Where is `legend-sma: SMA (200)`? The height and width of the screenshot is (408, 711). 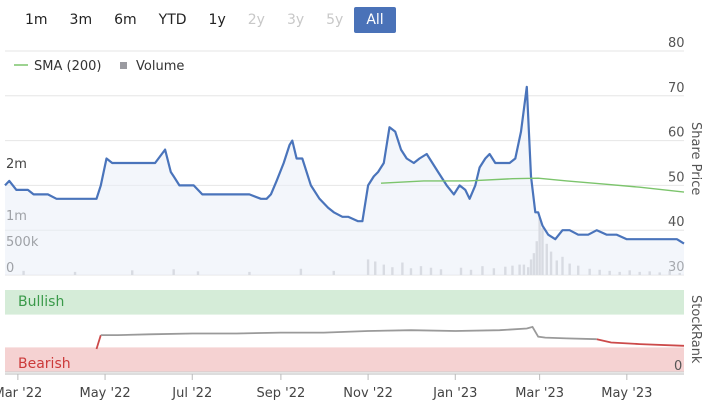
legend-sma: SMA (200) is located at coordinates (67, 66).